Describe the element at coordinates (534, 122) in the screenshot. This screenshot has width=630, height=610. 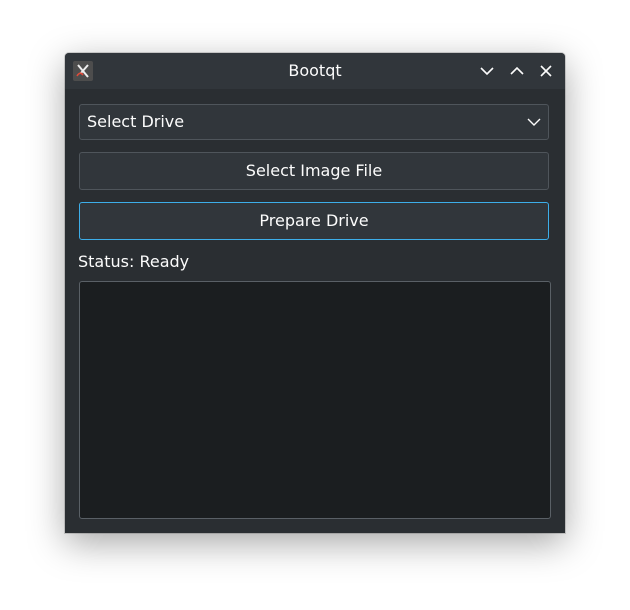
I see `chevron-down-icon` at that location.